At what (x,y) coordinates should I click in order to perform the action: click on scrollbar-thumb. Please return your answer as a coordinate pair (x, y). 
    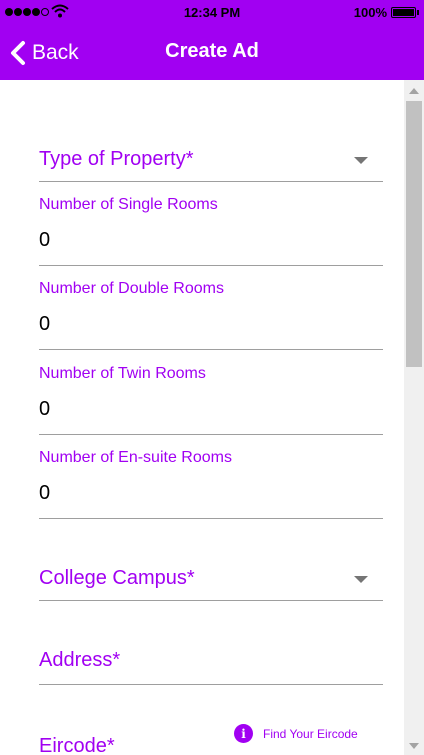
    Looking at the image, I should click on (414, 234).